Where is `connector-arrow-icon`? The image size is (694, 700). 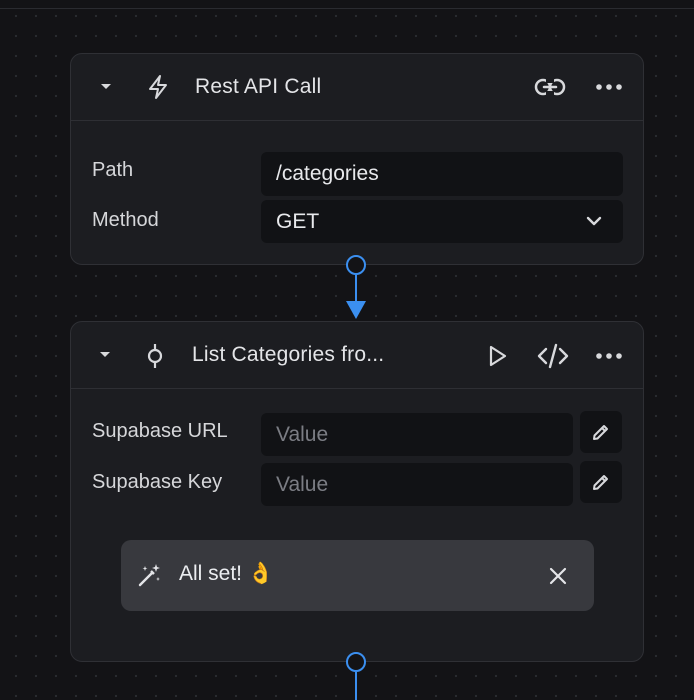 connector-arrow-icon is located at coordinates (356, 310).